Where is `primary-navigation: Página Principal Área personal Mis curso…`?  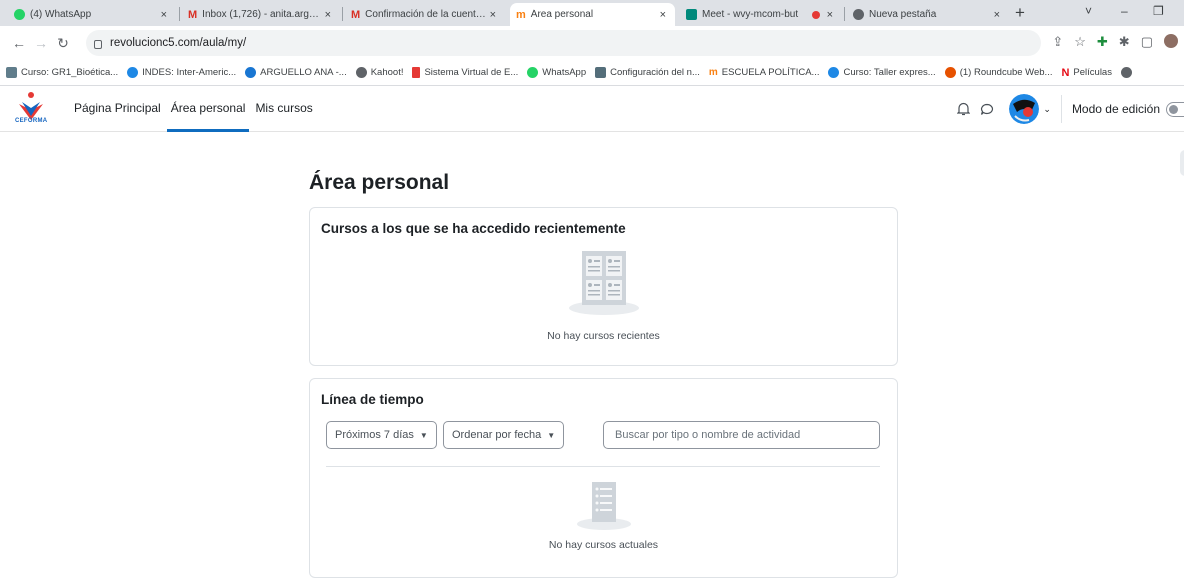
primary-navigation: Página Principal Área personal Mis curso… is located at coordinates (194, 109).